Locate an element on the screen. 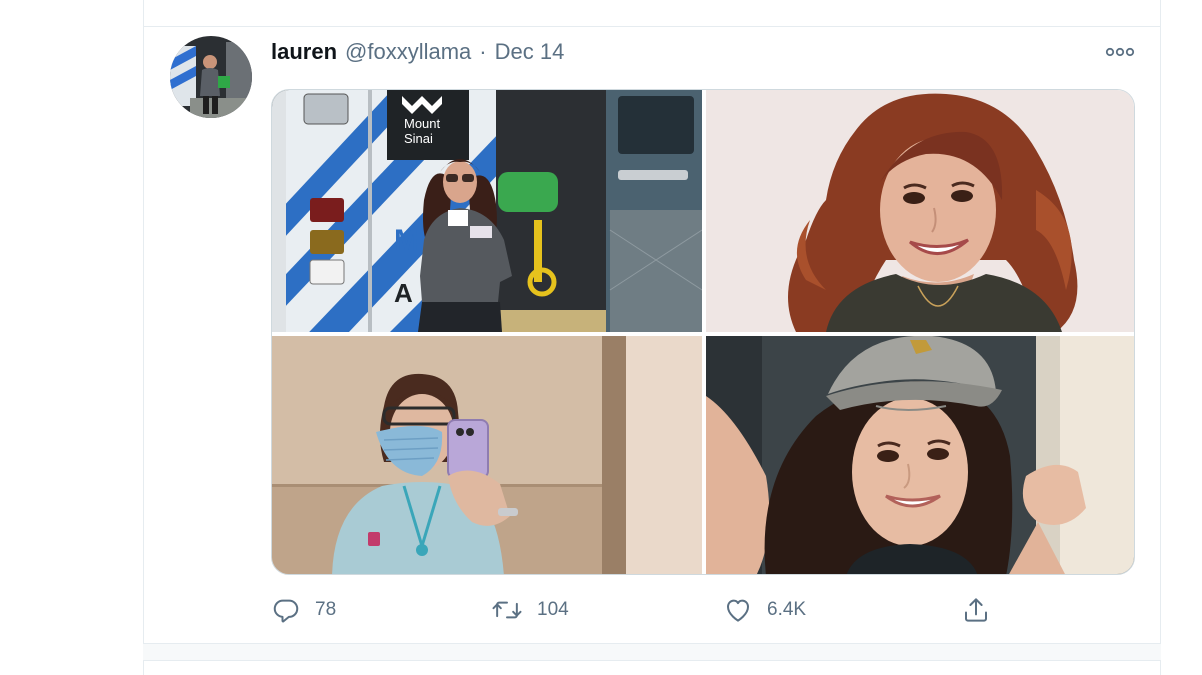  like-count: 6.4K is located at coordinates (787, 609).